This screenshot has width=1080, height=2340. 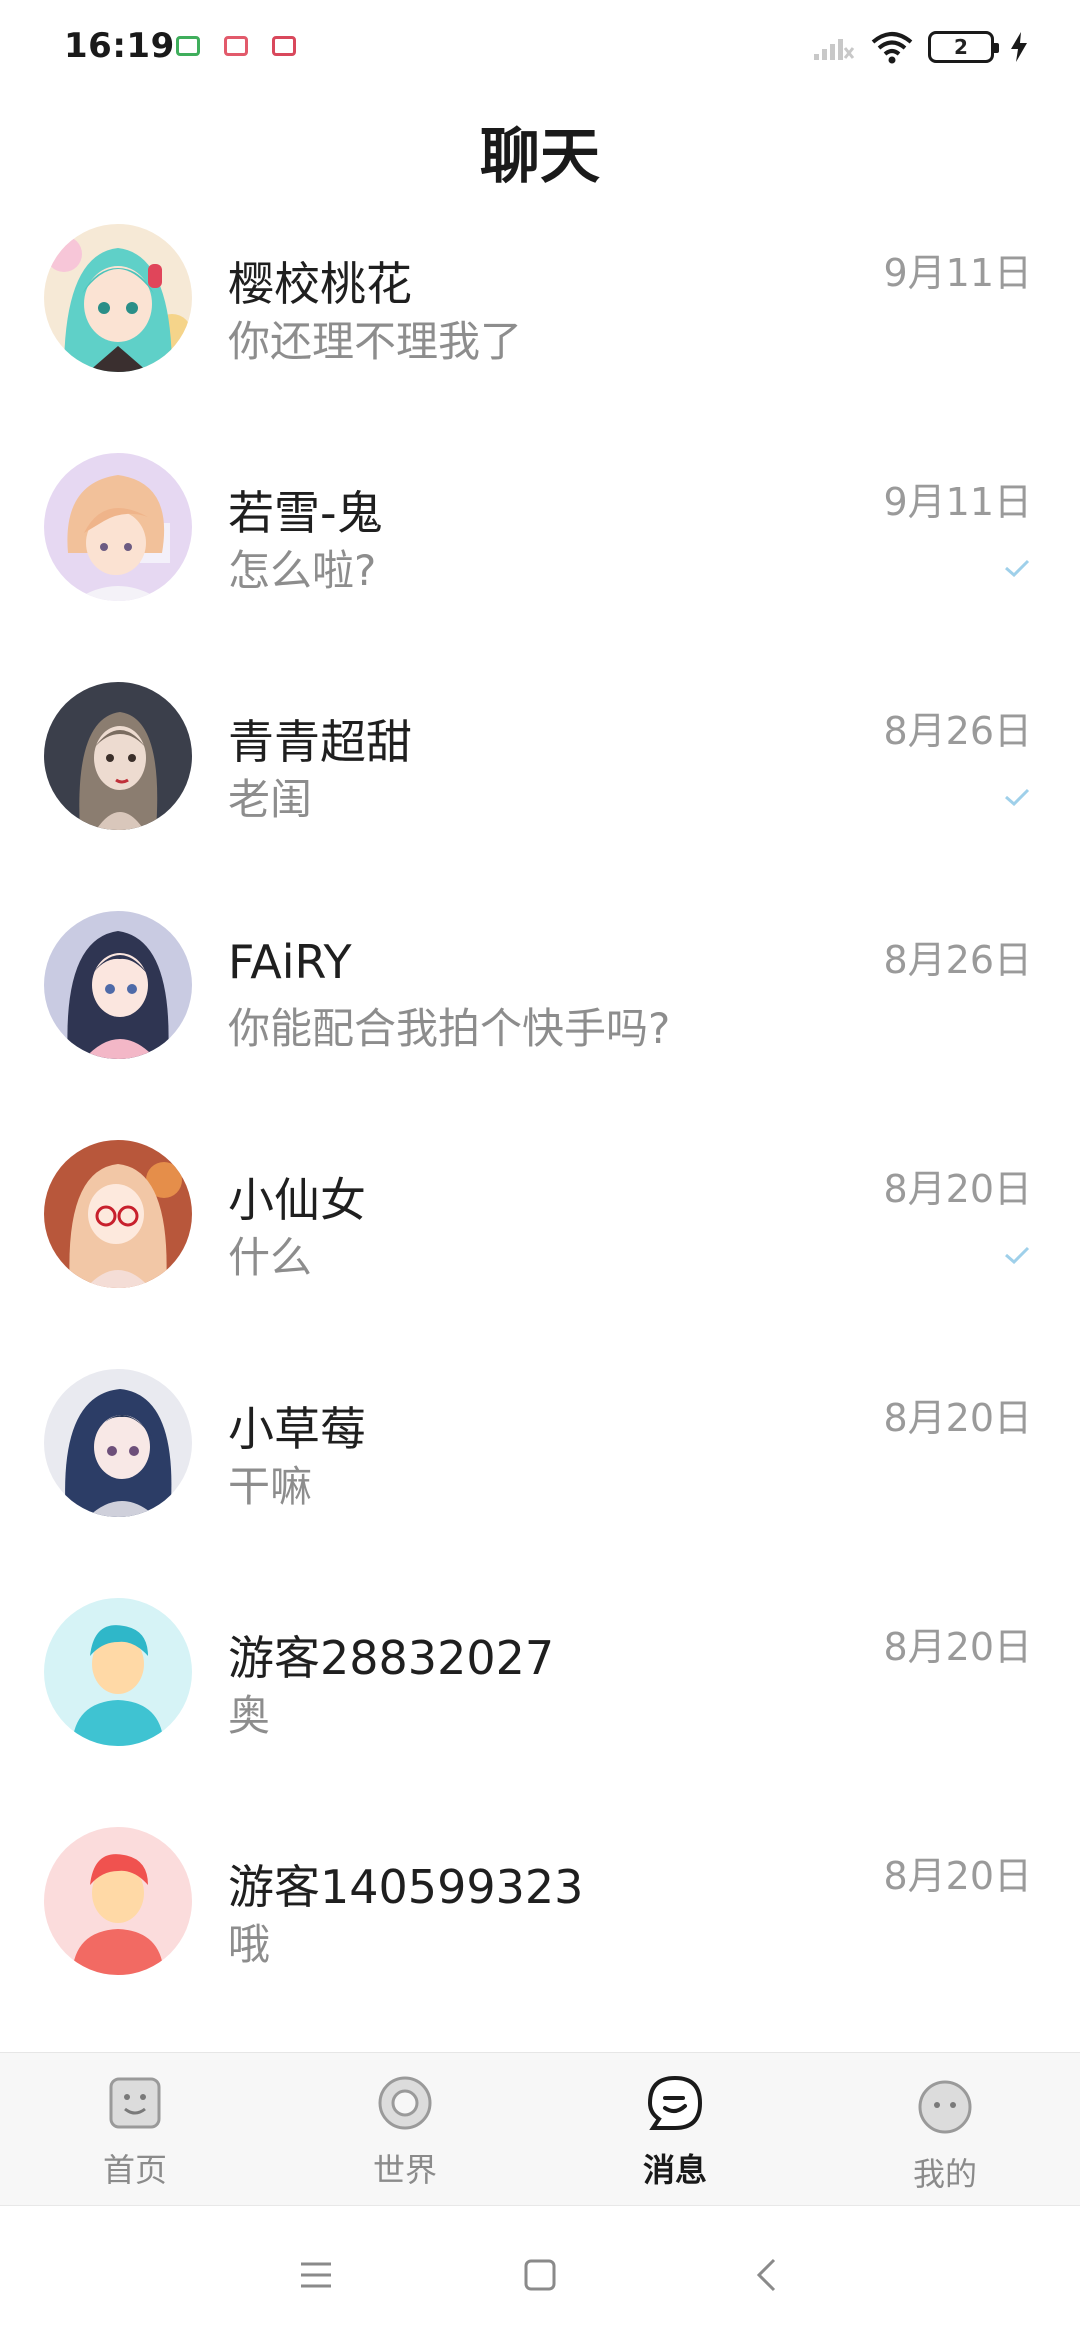 I want to click on chat-name: 樱校桃花, so click(x=320, y=284).